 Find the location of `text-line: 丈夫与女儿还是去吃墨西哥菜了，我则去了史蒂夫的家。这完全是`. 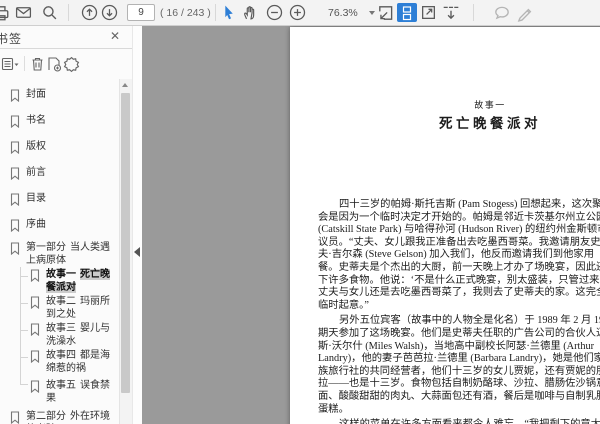

text-line: 丈夫与女儿还是去吃墨西哥菜了，我则去了史蒂夫的家。这完全是 is located at coordinates (459, 293).